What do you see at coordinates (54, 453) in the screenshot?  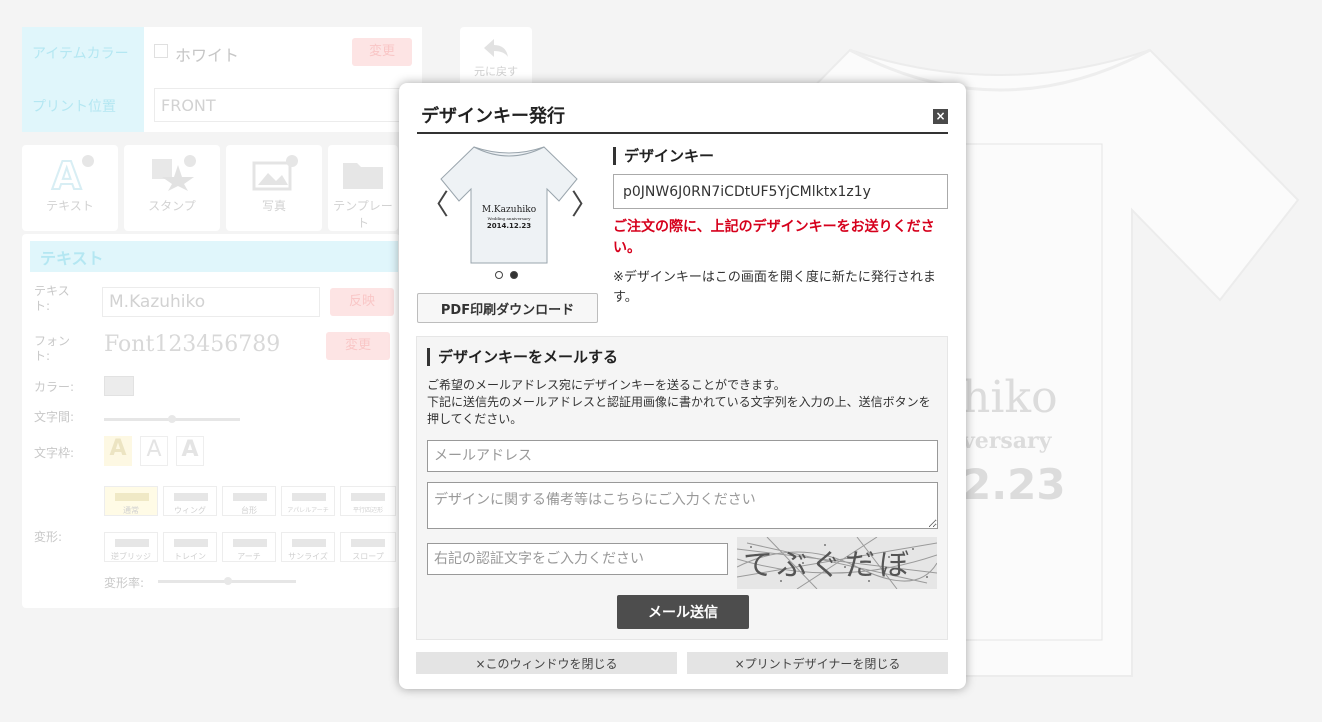 I see `outline-label: 文字枠:` at bounding box center [54, 453].